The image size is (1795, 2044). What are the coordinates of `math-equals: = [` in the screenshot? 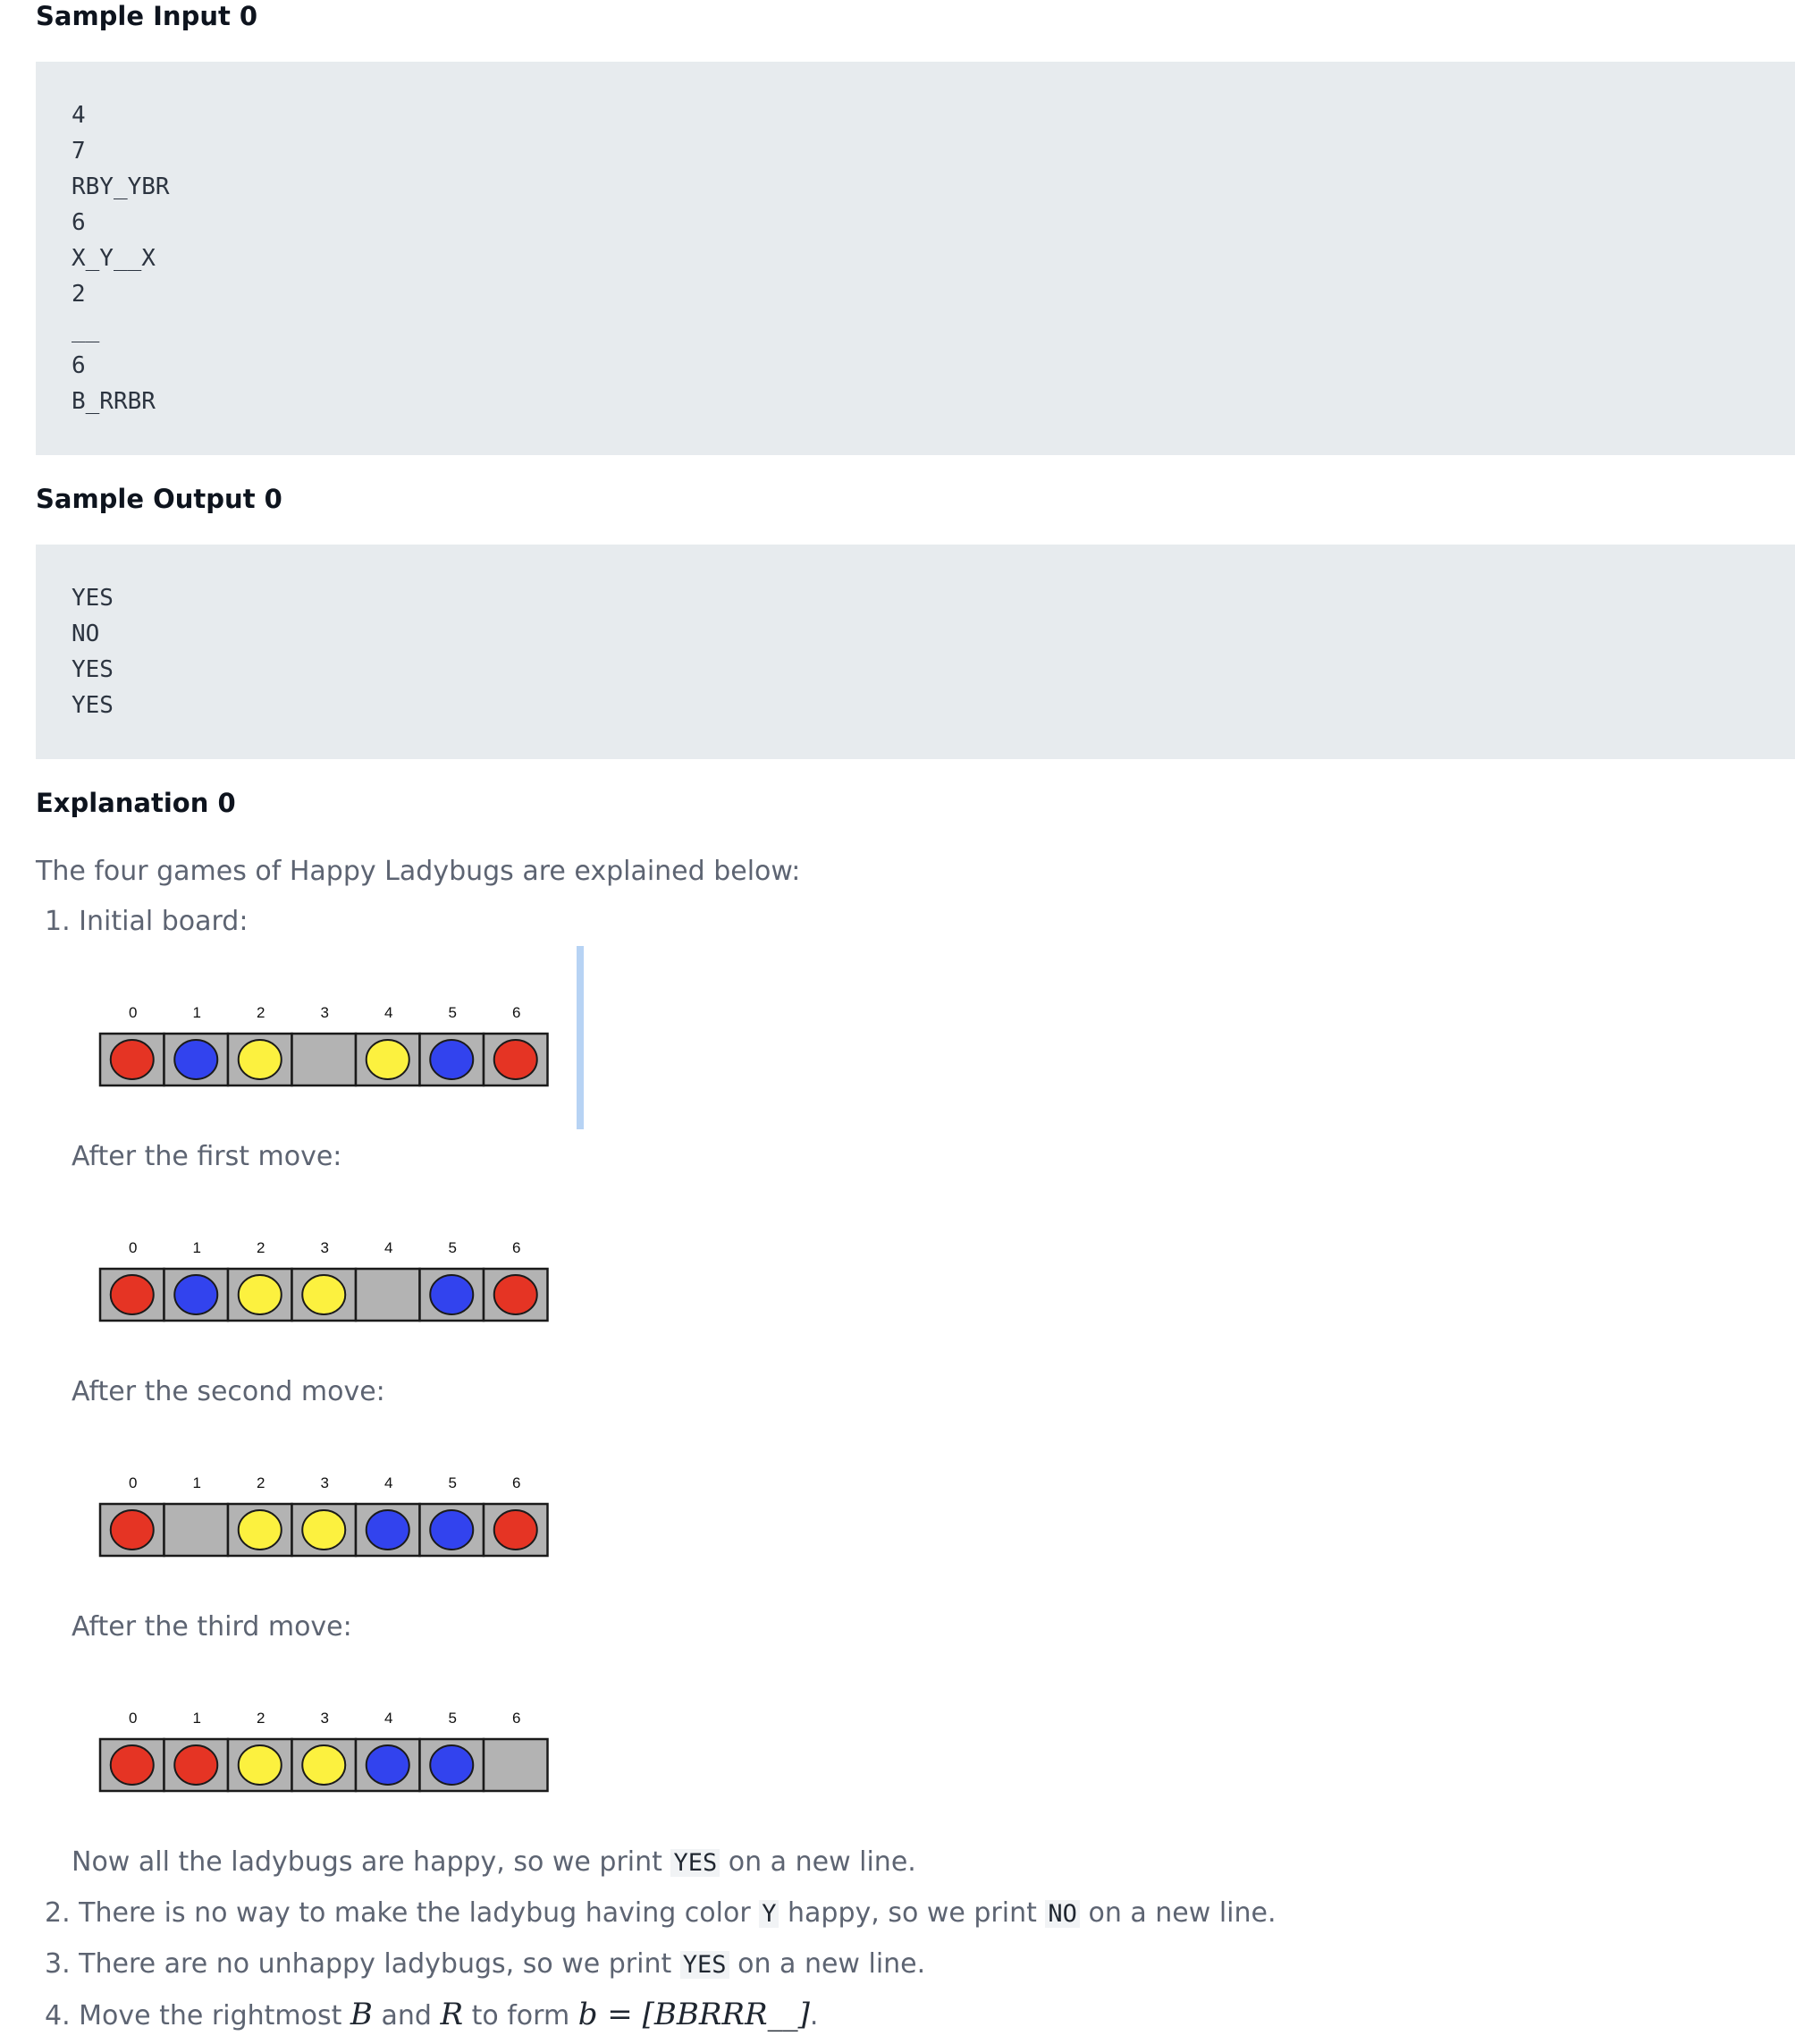 It's located at (625, 2014).